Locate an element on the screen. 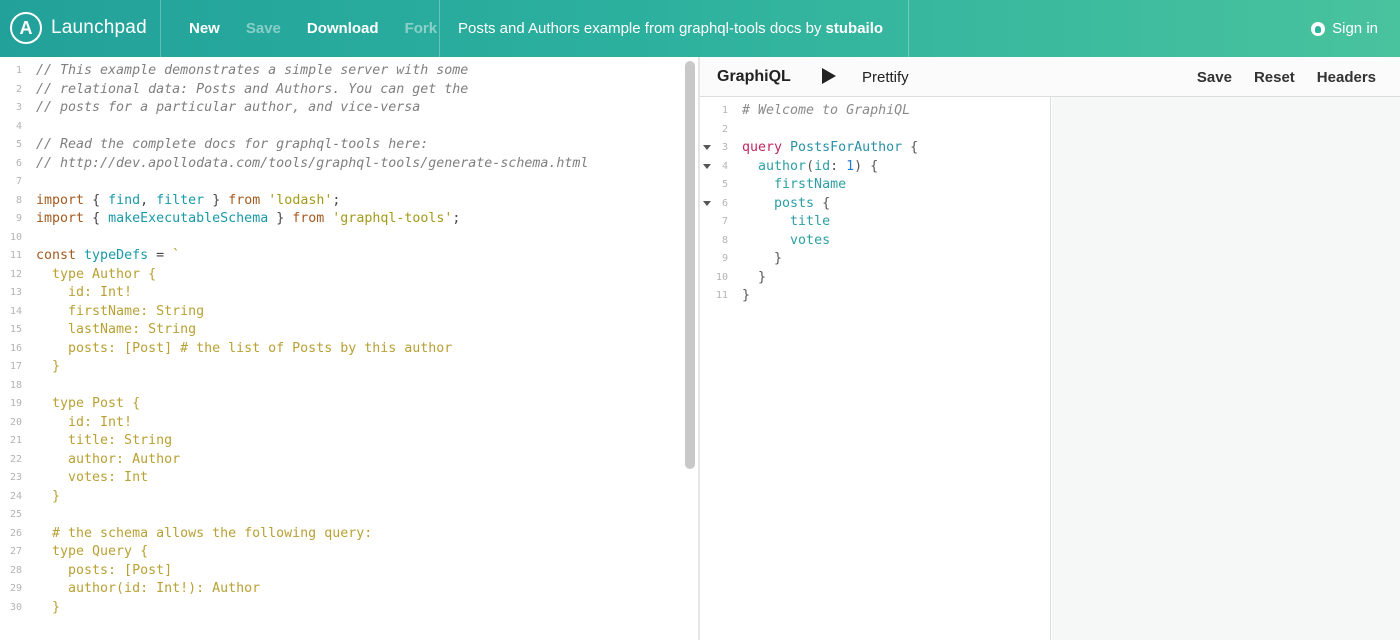 Image resolution: width=1400 pixels, height=640 pixels. query-line: 9 } is located at coordinates (875, 259).